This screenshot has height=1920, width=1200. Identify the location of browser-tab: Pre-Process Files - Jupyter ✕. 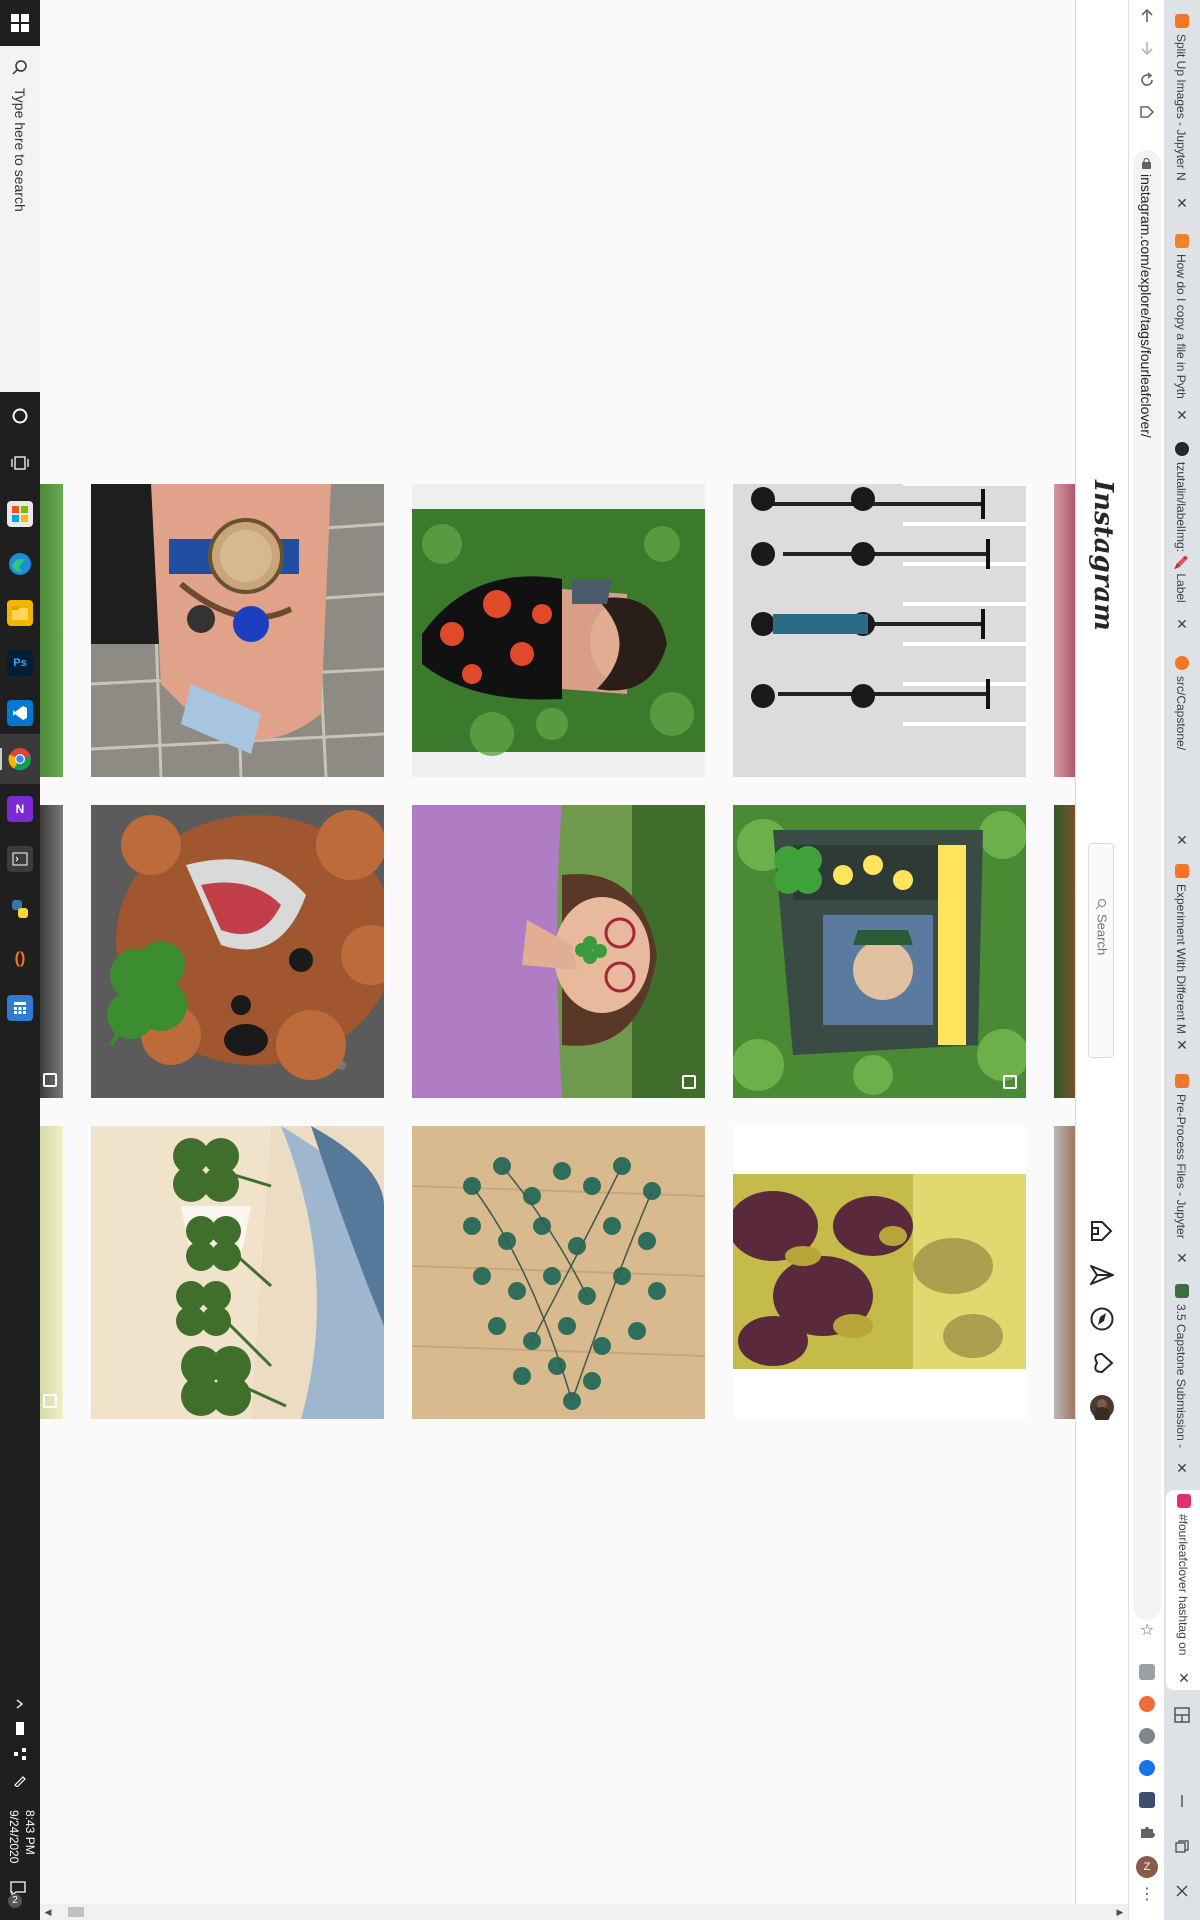
(1182, 1168).